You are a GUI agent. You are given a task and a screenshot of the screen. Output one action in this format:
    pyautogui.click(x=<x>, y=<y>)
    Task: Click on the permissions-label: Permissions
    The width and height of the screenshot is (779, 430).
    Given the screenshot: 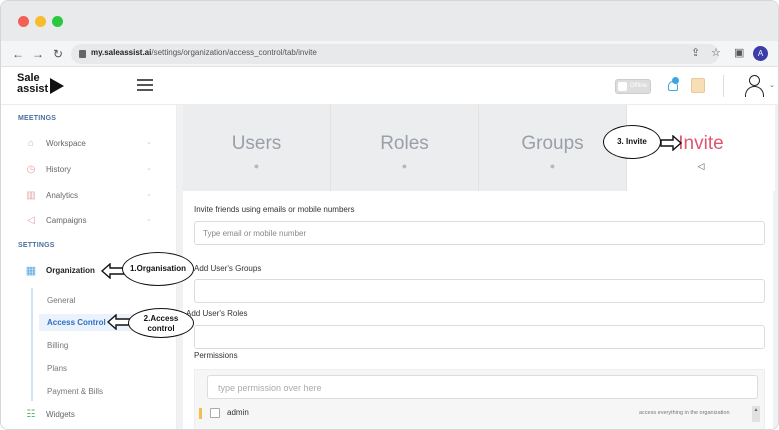 What is the action you would take?
    pyautogui.click(x=216, y=355)
    